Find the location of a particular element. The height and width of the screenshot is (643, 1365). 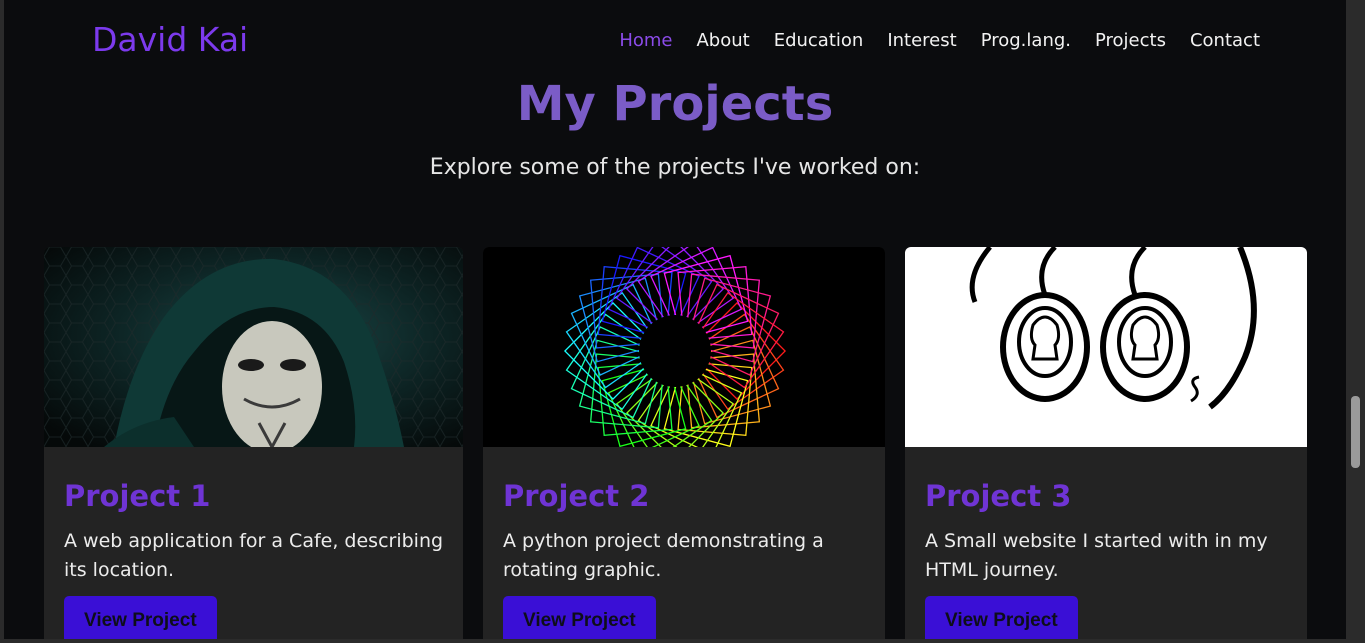

project-2-title: Project 2 is located at coordinates (576, 496).